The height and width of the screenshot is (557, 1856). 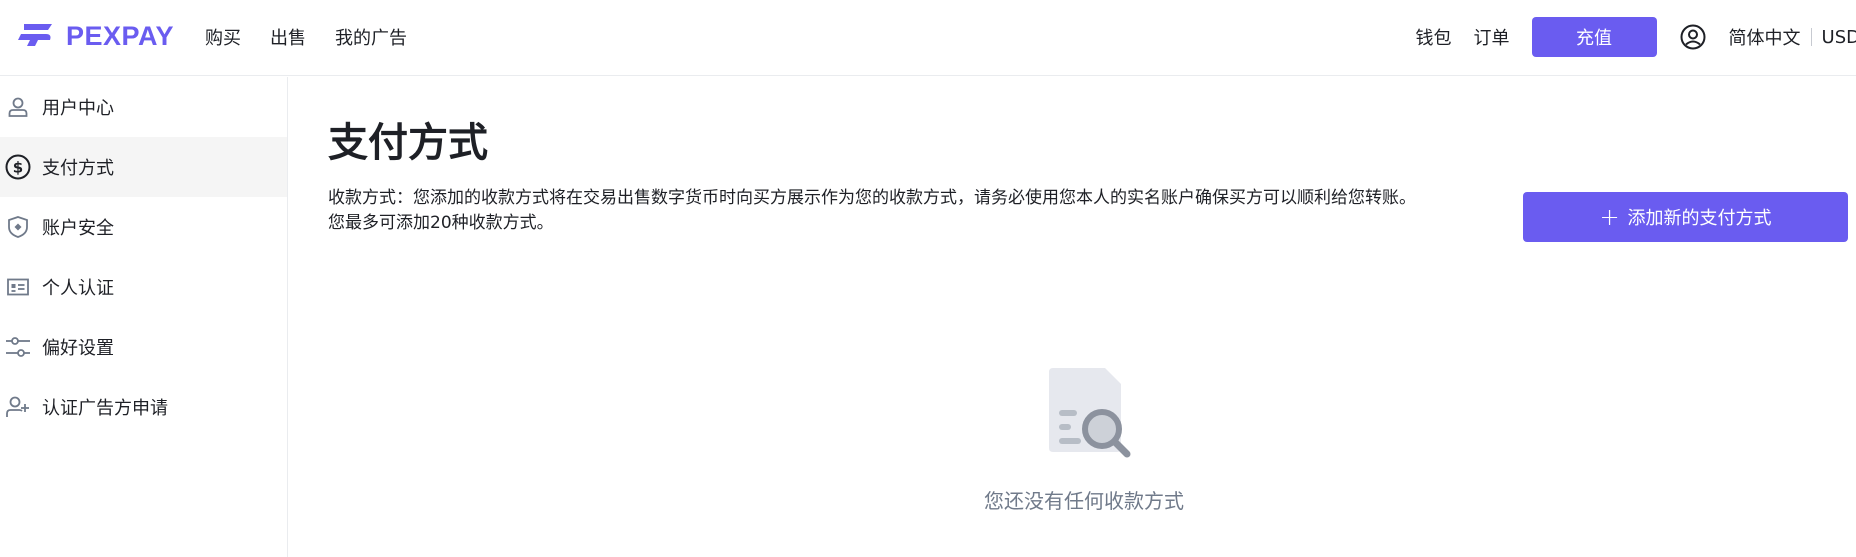 I want to click on sidebar-item-payment-methods: $ 支付方式, so click(x=143, y=167).